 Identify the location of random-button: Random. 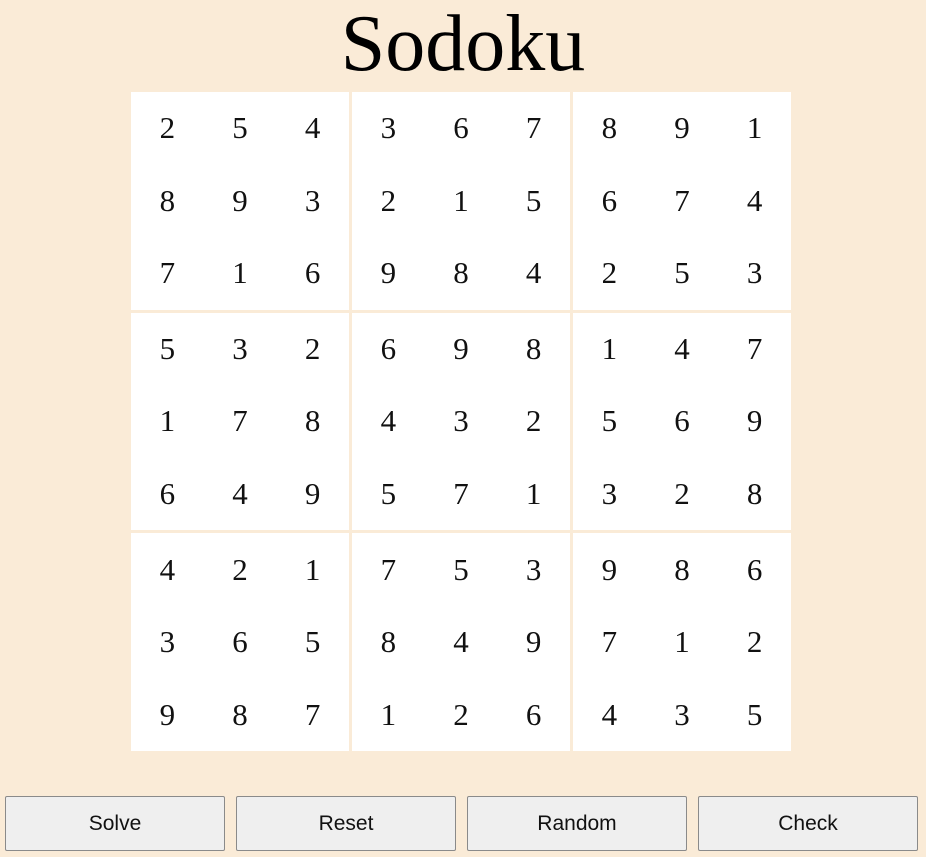
(577, 823).